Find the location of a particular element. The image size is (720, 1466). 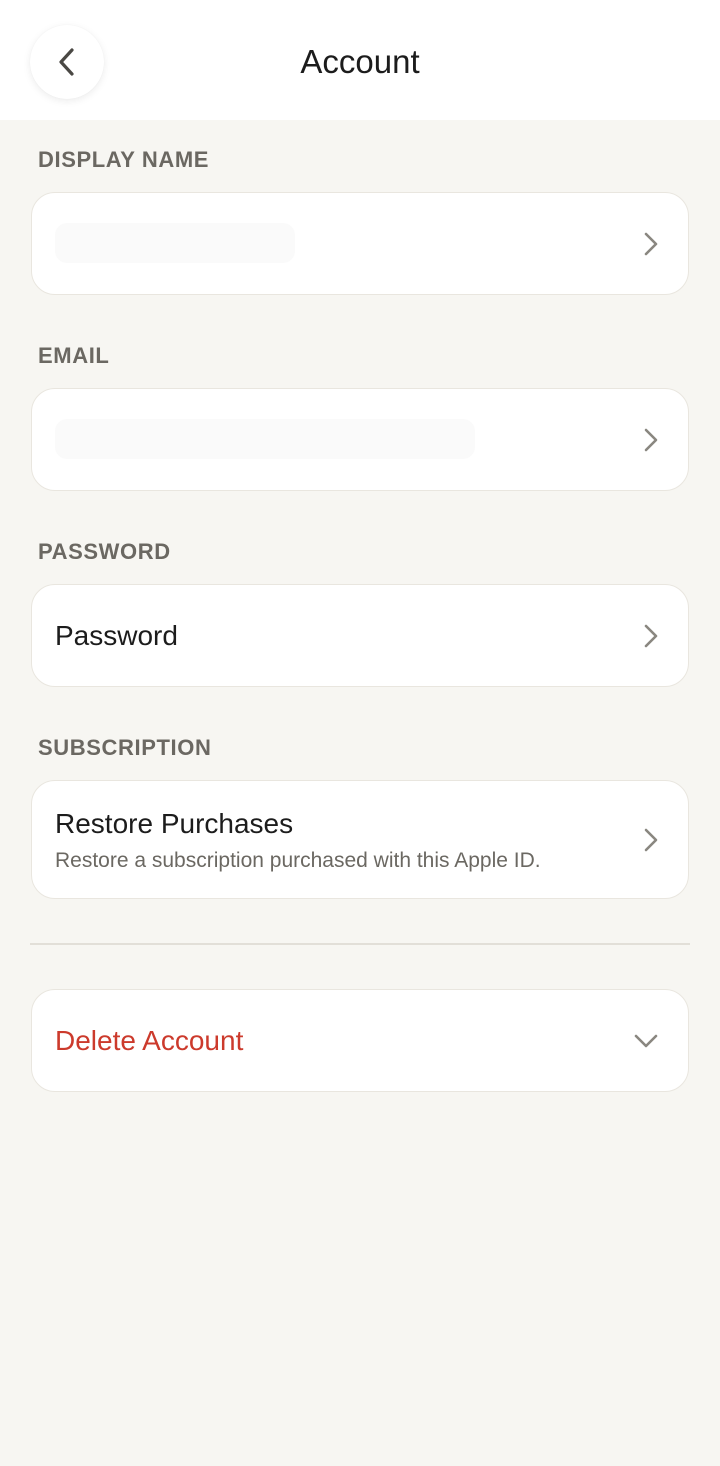

password-row: Password is located at coordinates (360, 635).